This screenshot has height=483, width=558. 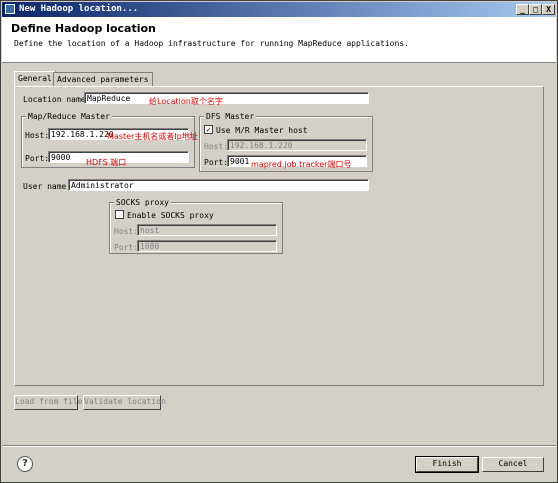 What do you see at coordinates (35, 78) in the screenshot?
I see `tab-general: General` at bounding box center [35, 78].